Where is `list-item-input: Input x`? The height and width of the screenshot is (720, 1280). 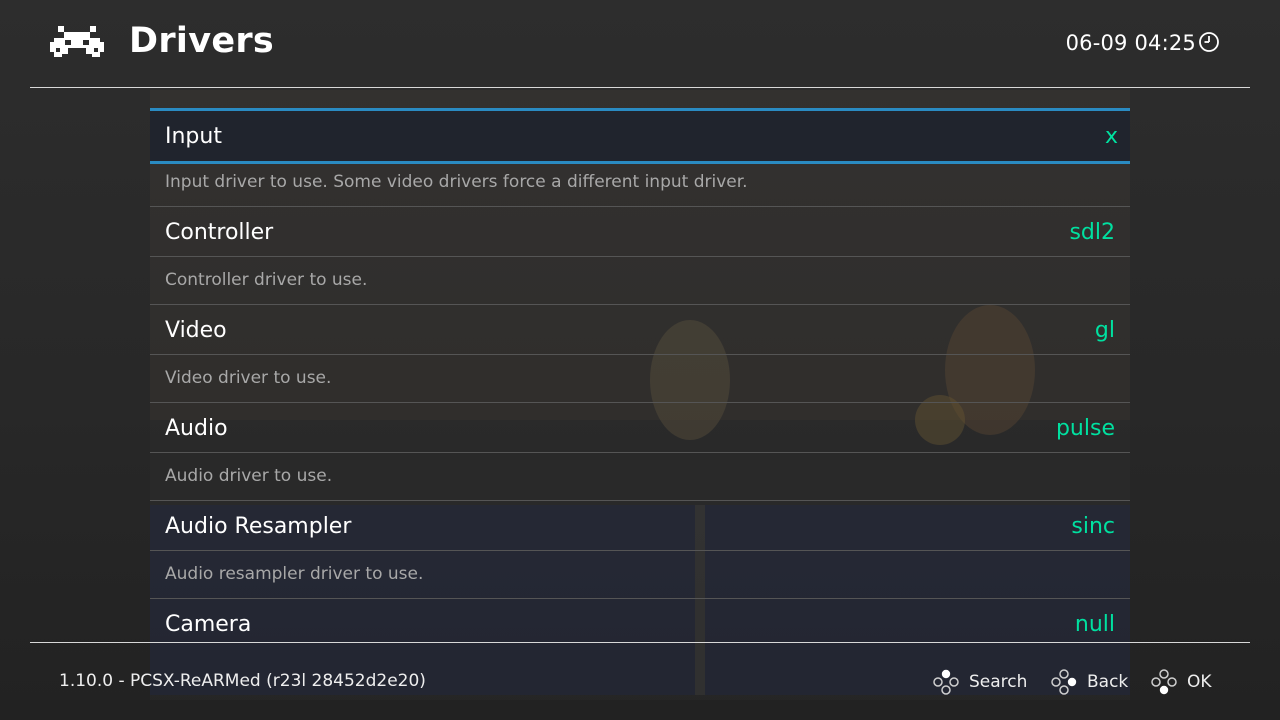 list-item-input: Input x is located at coordinates (640, 136).